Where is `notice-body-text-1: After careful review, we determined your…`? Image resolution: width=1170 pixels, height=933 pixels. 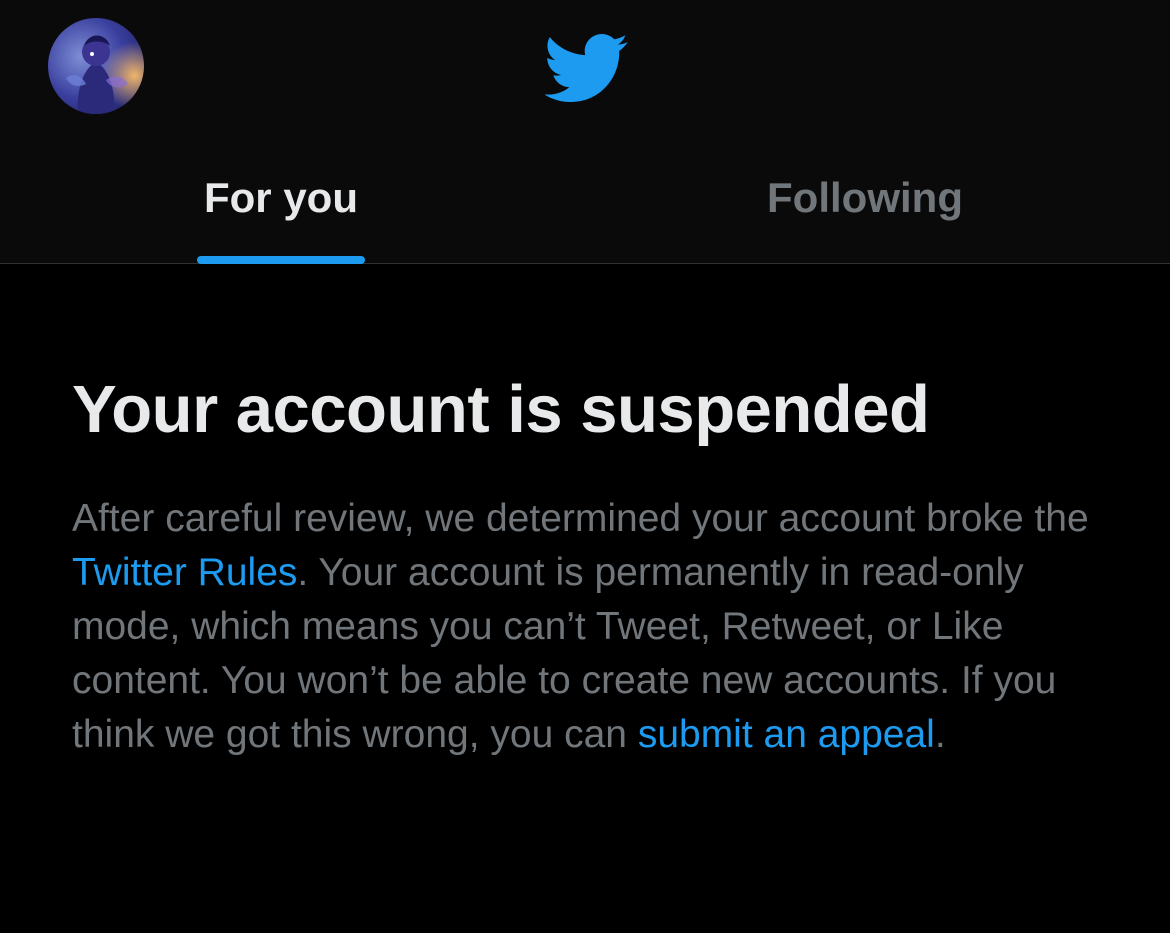
notice-body-text-1: After careful review, we determined your… is located at coordinates (580, 518).